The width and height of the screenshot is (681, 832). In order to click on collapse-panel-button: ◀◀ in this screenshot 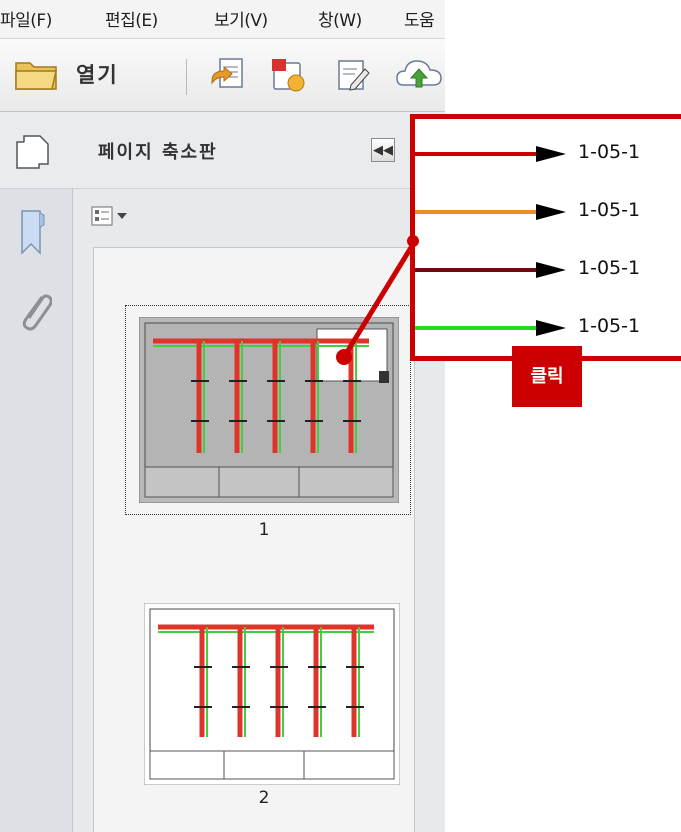, I will do `click(383, 150)`.